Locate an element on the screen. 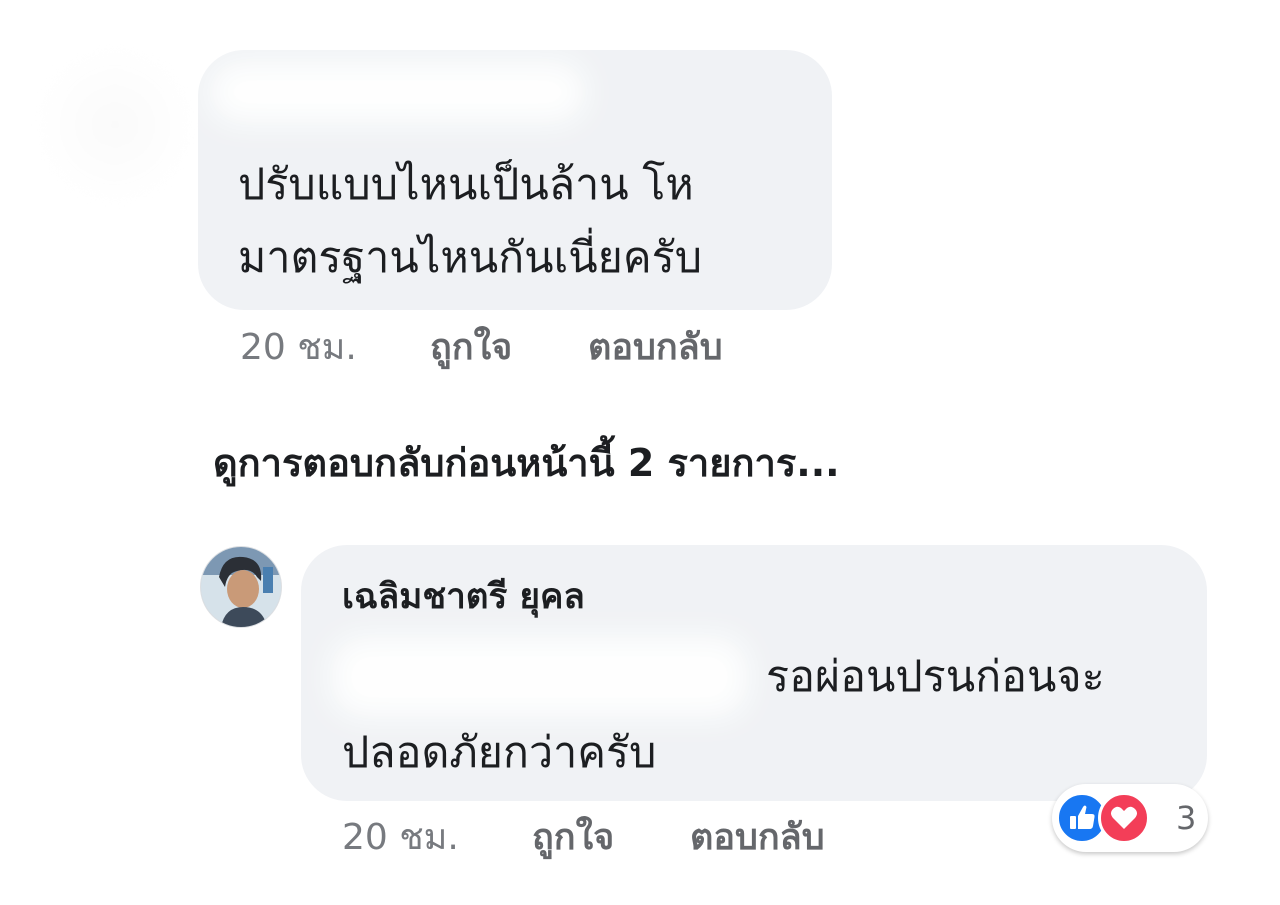  avatar-obscured is located at coordinates (115, 125).